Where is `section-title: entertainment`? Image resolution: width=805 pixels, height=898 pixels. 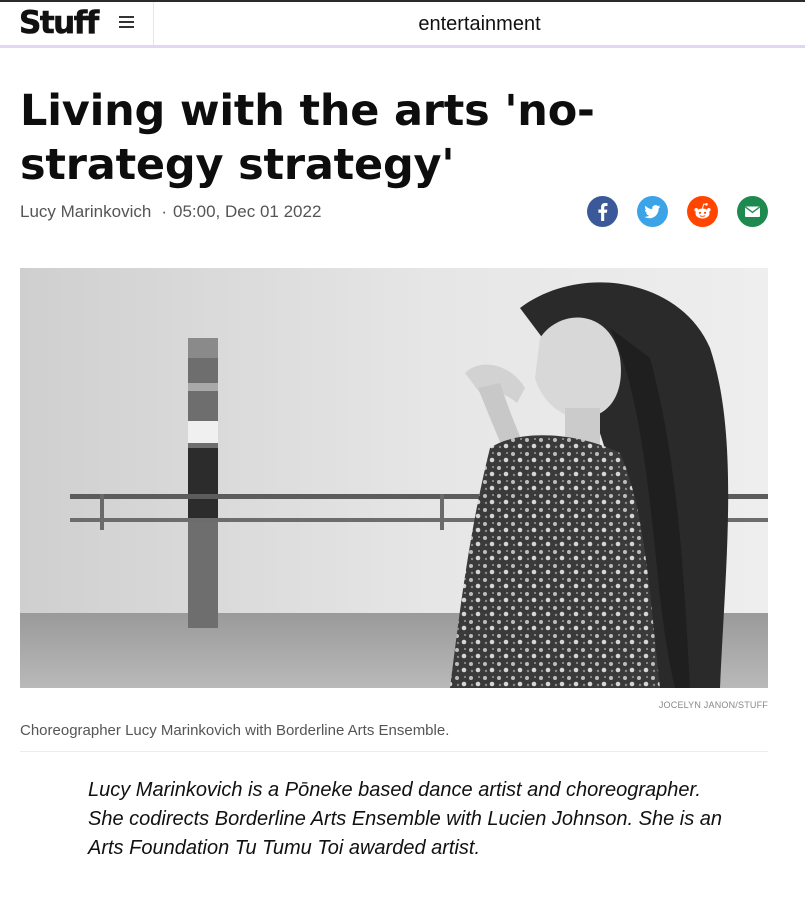
section-title: entertainment is located at coordinates (479, 24).